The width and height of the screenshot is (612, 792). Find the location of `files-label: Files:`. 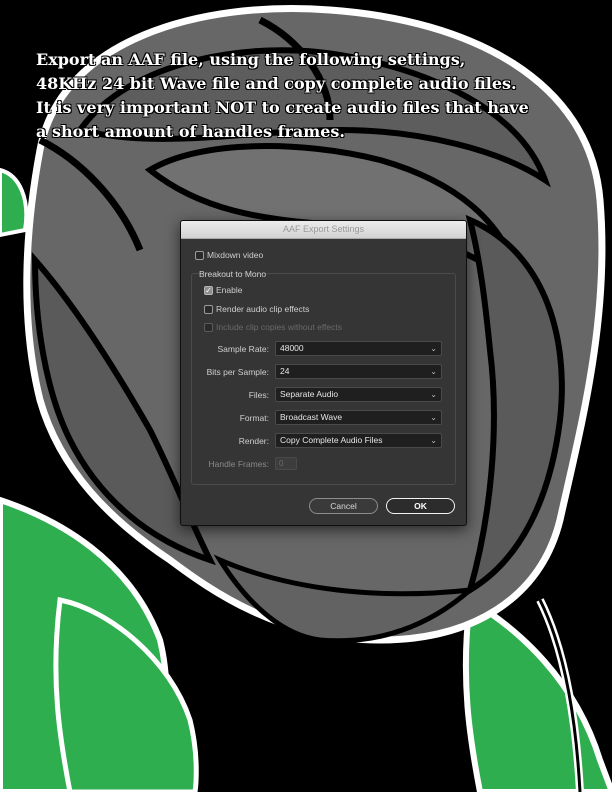

files-label: Files: is located at coordinates (258, 395).